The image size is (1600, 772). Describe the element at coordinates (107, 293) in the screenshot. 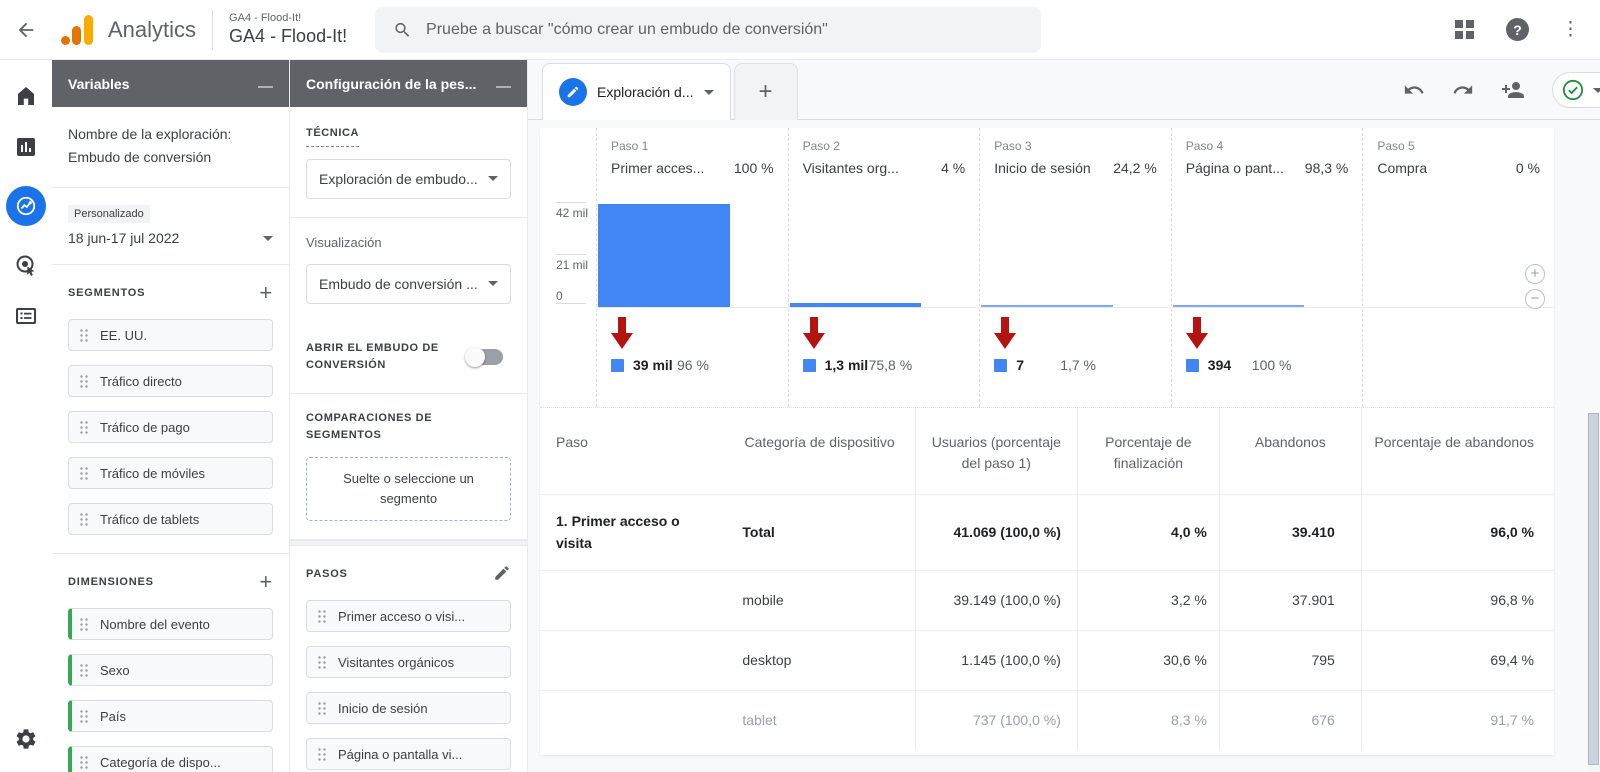

I see `segments-label: SEGMENTOS` at that location.